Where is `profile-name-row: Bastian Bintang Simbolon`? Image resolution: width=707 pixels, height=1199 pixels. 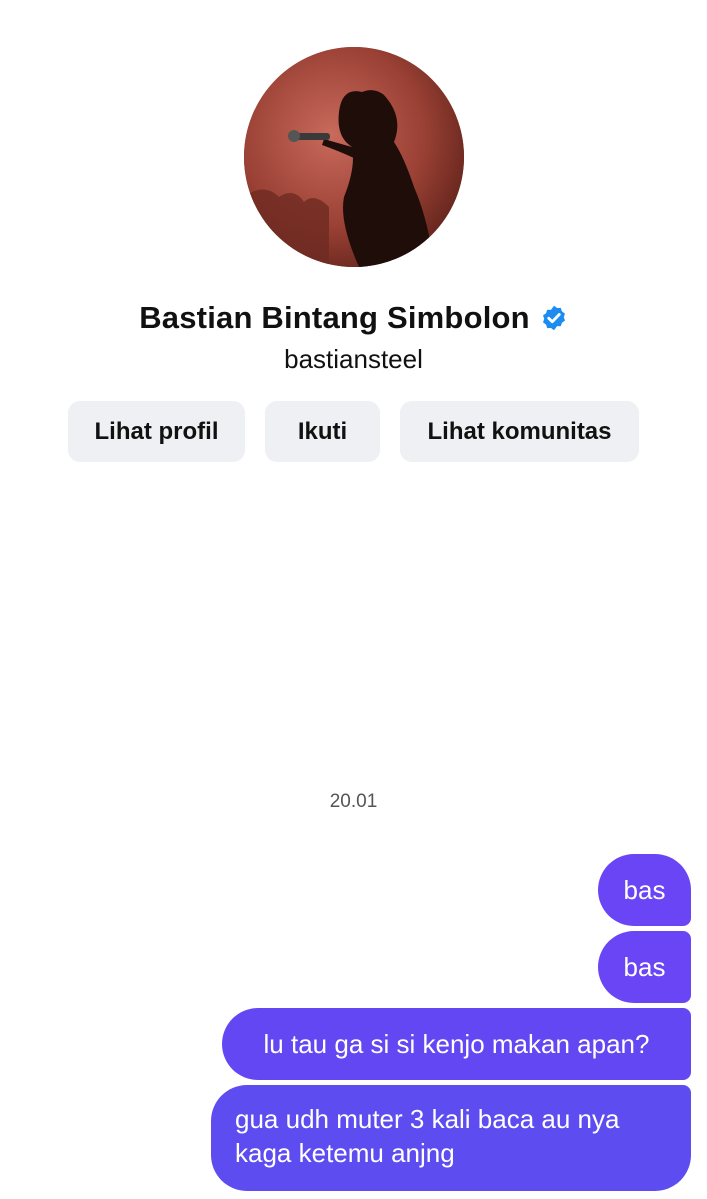
profile-name-row: Bastian Bintang Simbolon is located at coordinates (353, 318).